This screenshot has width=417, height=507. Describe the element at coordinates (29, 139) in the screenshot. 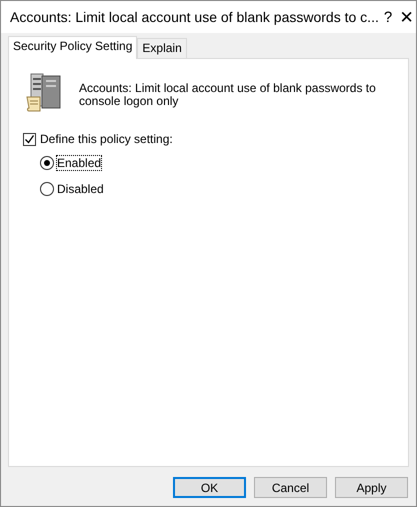

I see `checkbox` at that location.